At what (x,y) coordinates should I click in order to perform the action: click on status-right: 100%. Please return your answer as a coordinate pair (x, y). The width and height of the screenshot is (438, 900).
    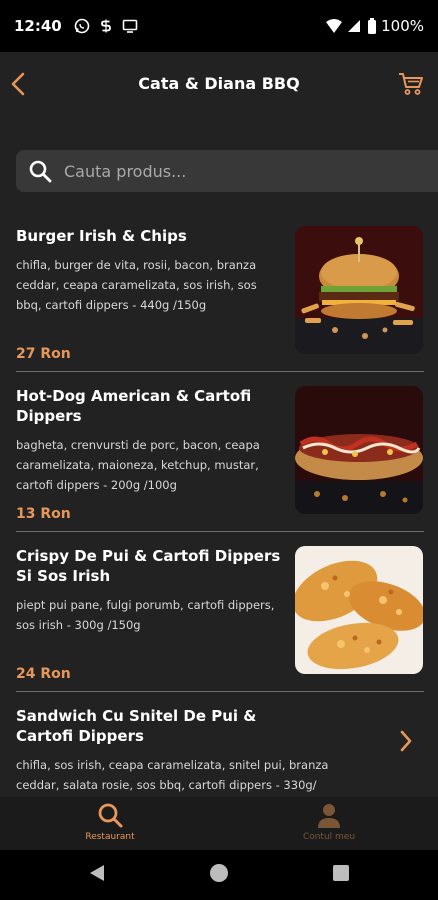
    Looking at the image, I should click on (374, 26).